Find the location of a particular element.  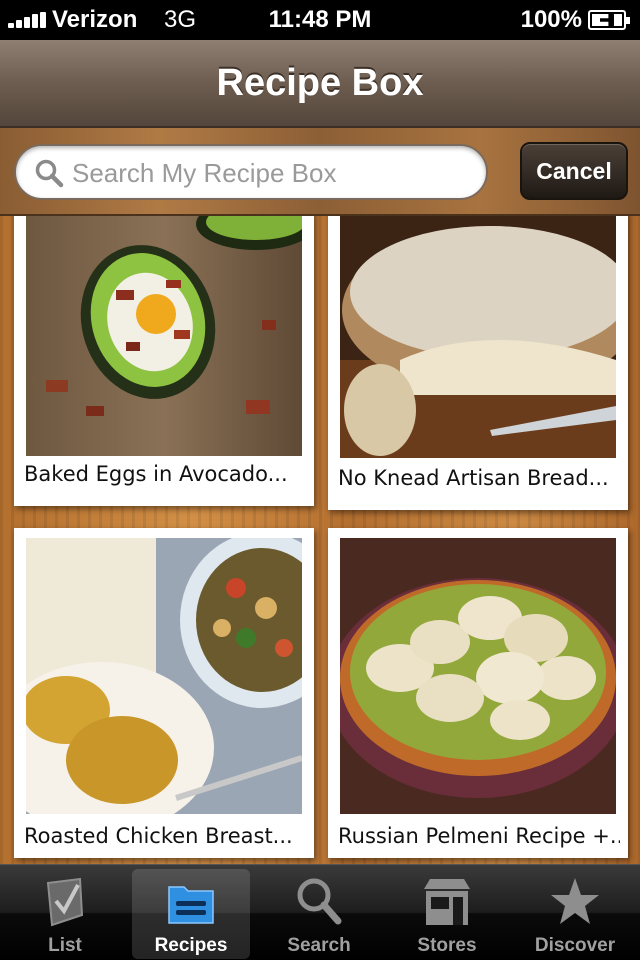

pelmeni-photo is located at coordinates (478, 676).